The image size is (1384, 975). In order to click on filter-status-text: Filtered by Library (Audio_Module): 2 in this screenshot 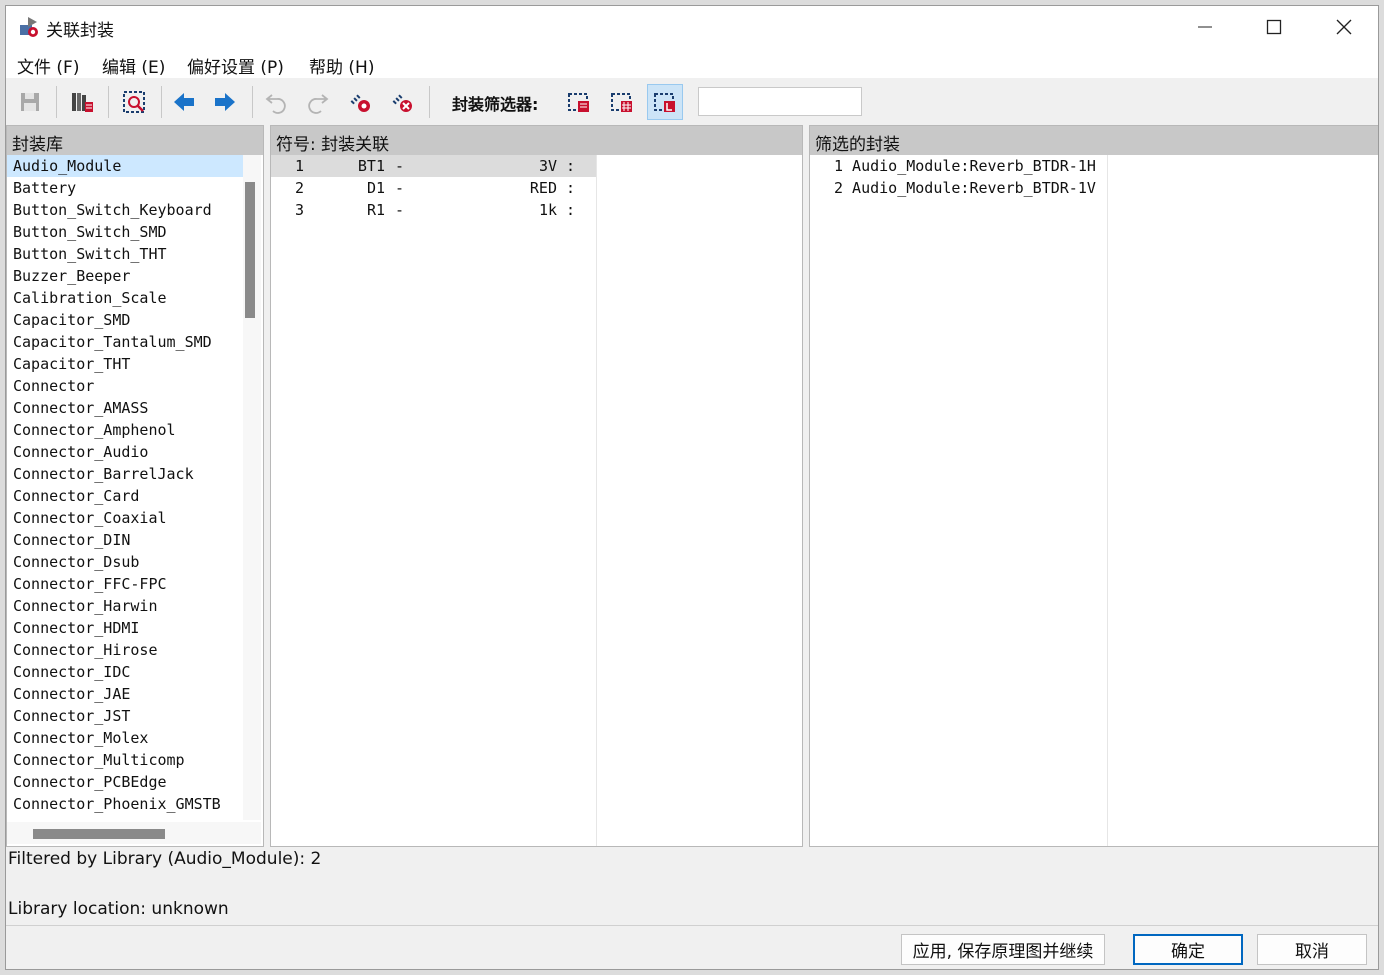, I will do `click(165, 859)`.